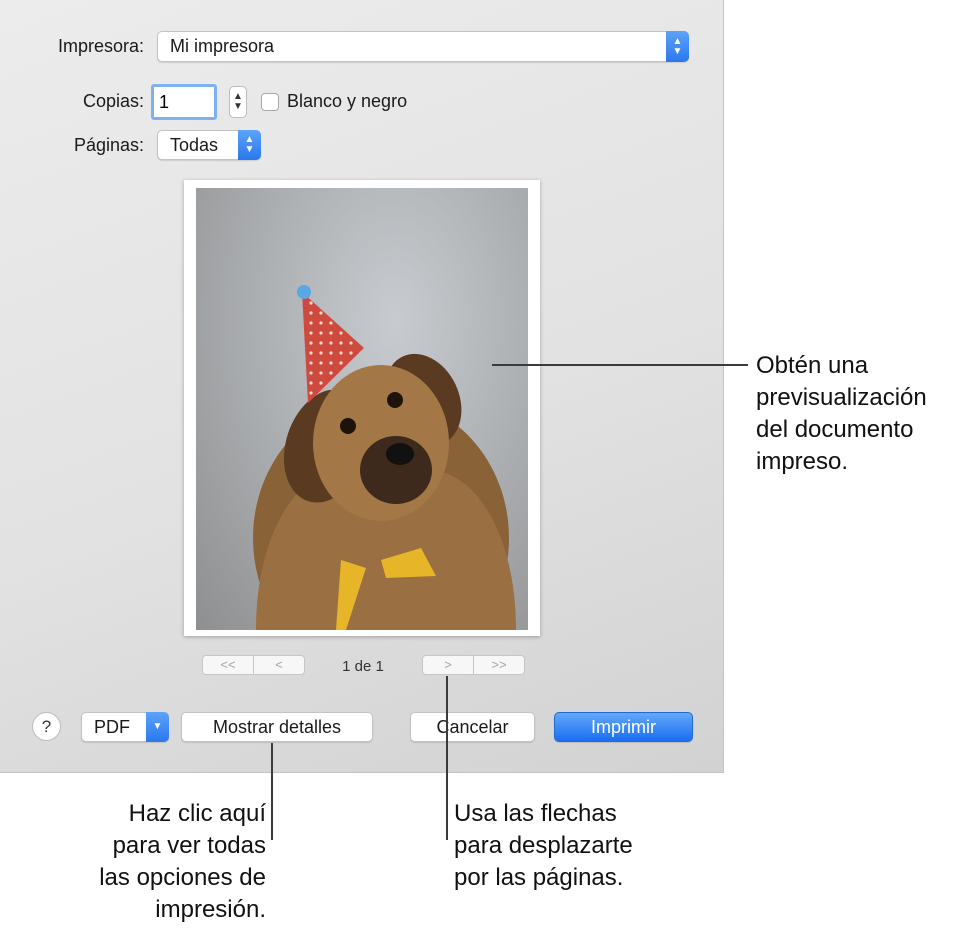 The height and width of the screenshot is (928, 960). What do you see at coordinates (238, 106) in the screenshot?
I see `stepper-down-icon: ▼` at bounding box center [238, 106].